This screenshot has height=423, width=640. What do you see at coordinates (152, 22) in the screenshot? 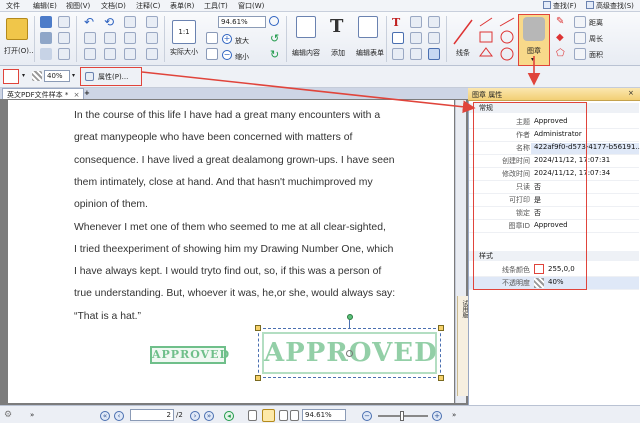
I see `camera-icon` at bounding box center [152, 22].